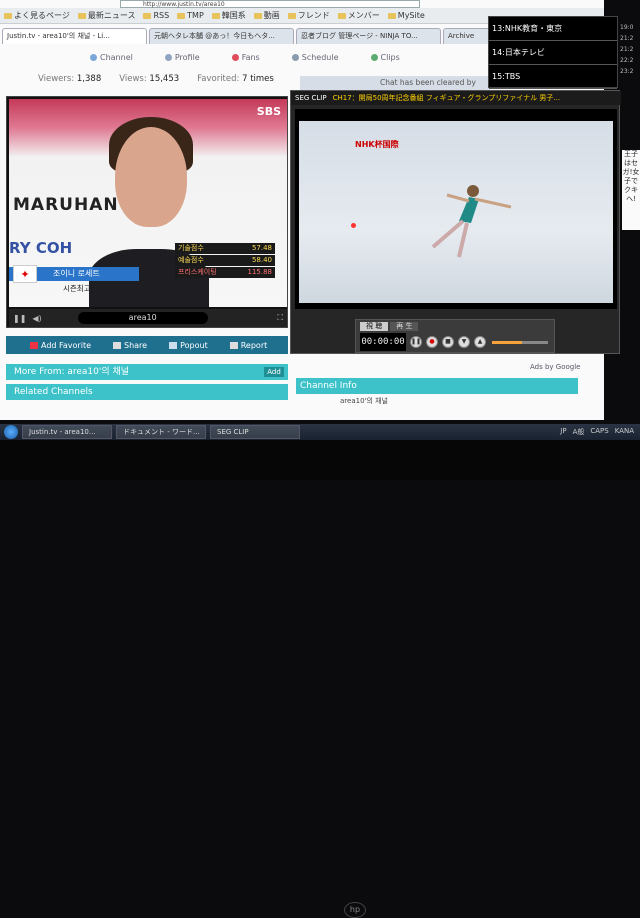 Image resolution: width=640 pixels, height=918 pixels. Describe the element at coordinates (437, 386) in the screenshot. I see `channel-info-header: Channel Info` at that location.